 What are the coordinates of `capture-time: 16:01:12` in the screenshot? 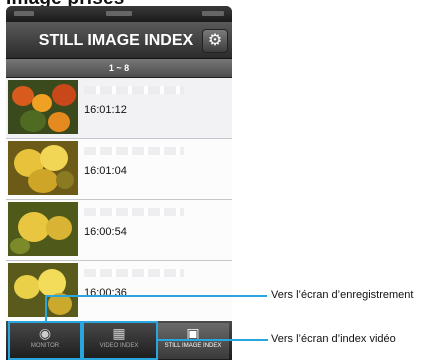 It's located at (105, 110).